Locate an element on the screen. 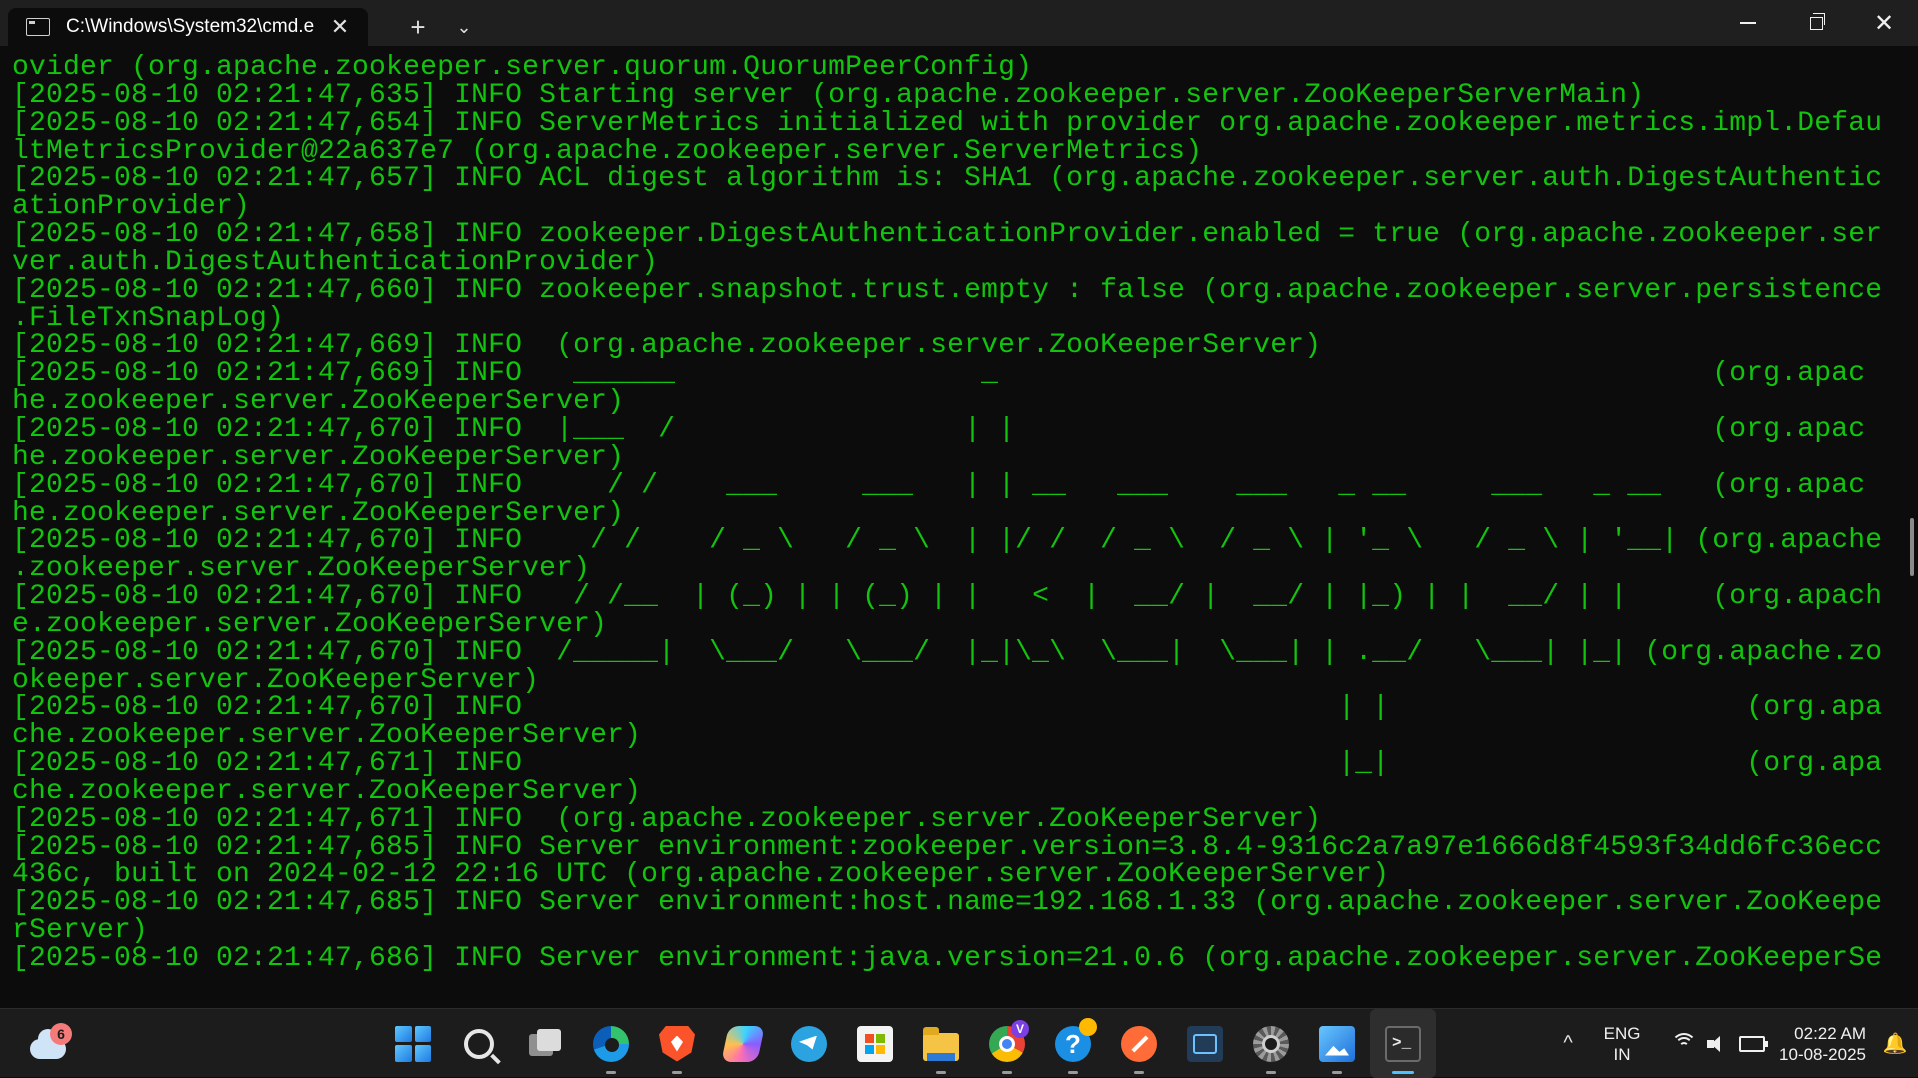 The width and height of the screenshot is (1918, 1078). edge-icon is located at coordinates (611, 1043).